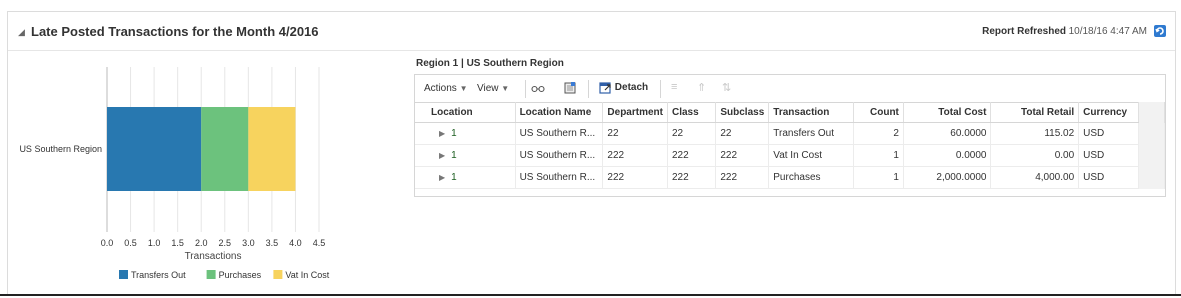 Image resolution: width=1181 pixels, height=298 pixels. I want to click on reorder-icon: ⇅, so click(726, 87).